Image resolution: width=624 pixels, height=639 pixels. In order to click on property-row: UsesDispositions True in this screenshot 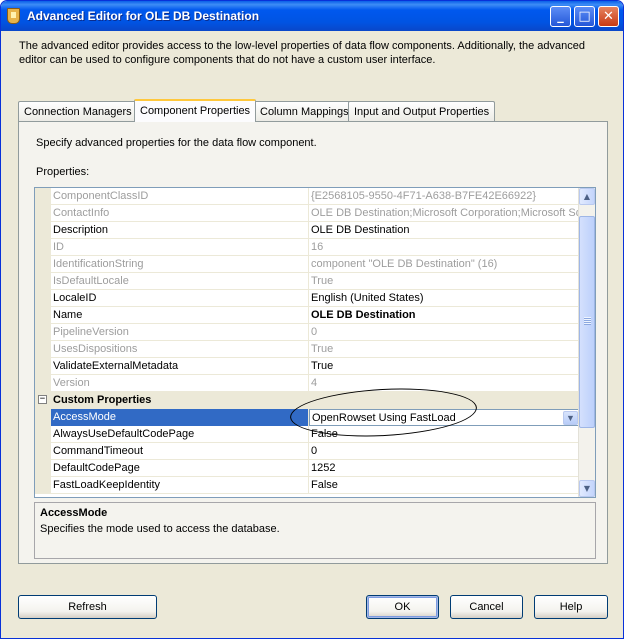, I will do `click(307, 349)`.